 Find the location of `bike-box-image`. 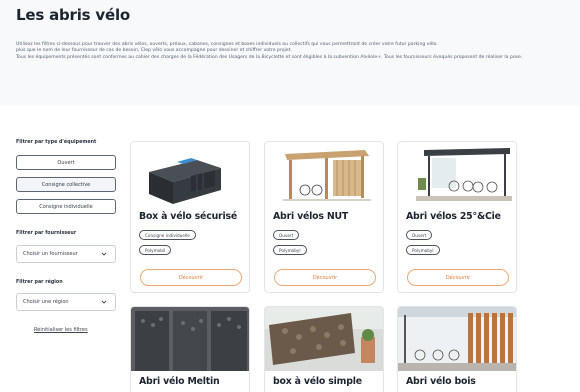

bike-box-image is located at coordinates (190, 174).